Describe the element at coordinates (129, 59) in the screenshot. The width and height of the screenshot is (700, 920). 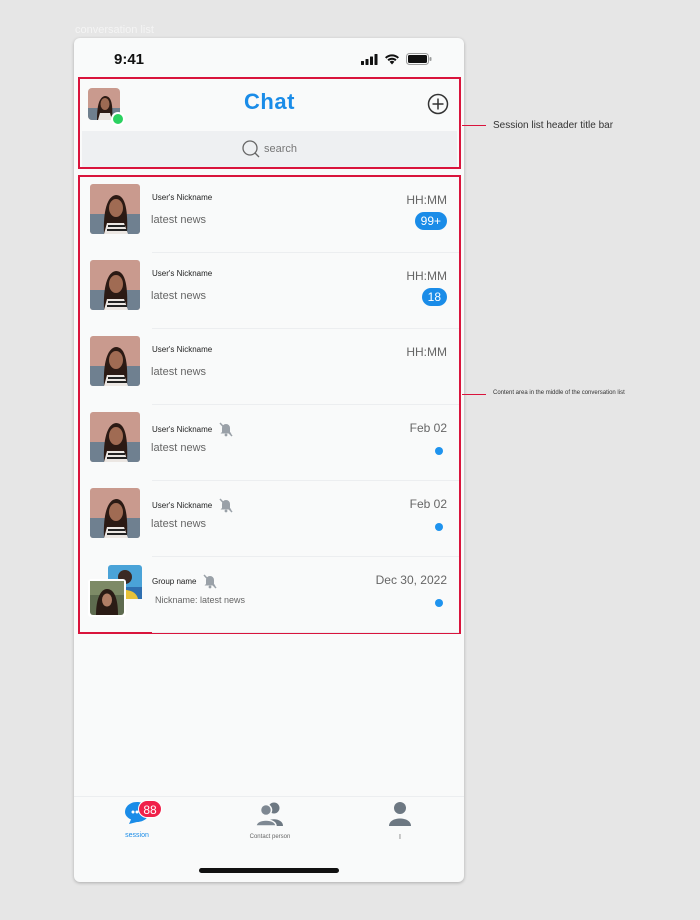
I see `status-time: 9:41` at that location.